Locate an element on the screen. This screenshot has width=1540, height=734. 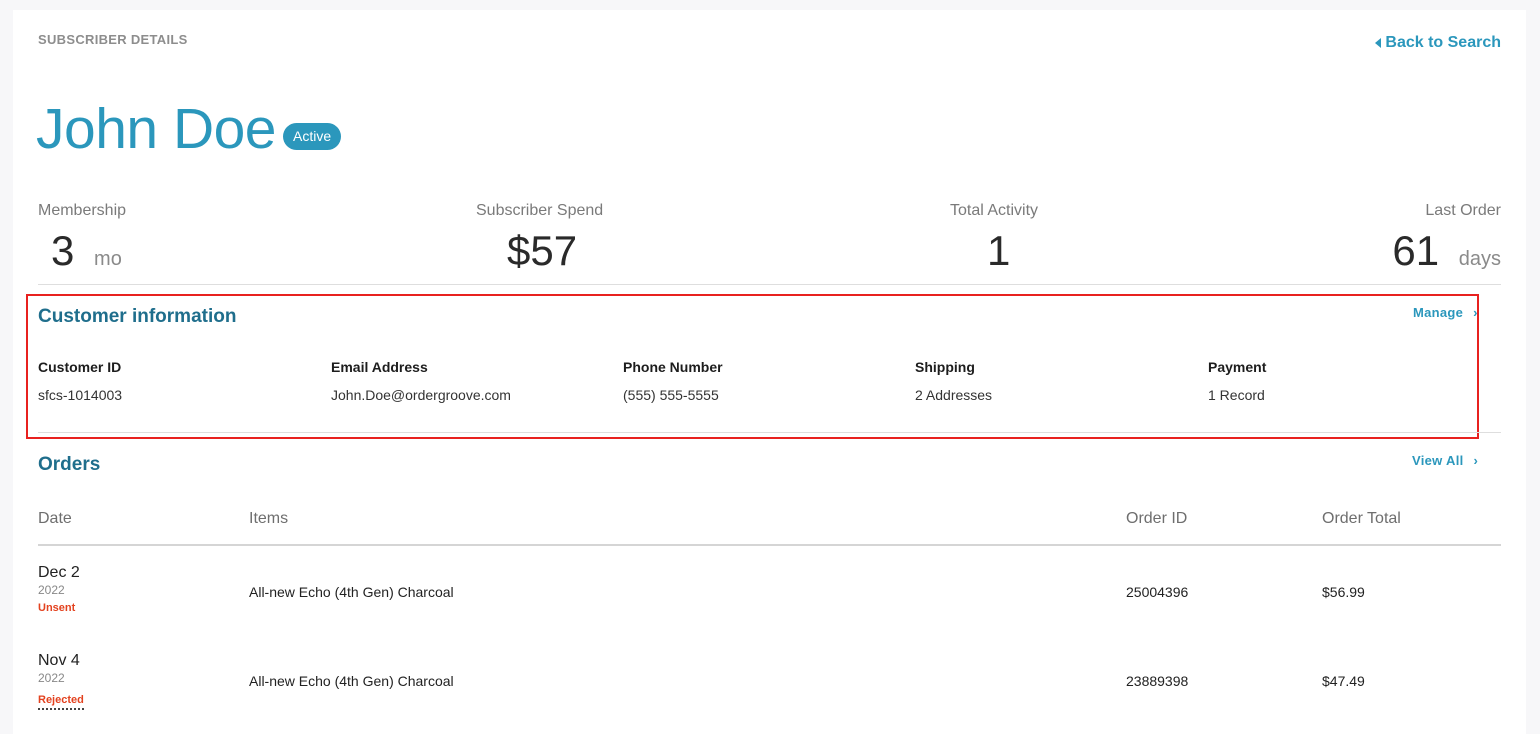
stat-membership-value: 3 mo is located at coordinates (86, 251).